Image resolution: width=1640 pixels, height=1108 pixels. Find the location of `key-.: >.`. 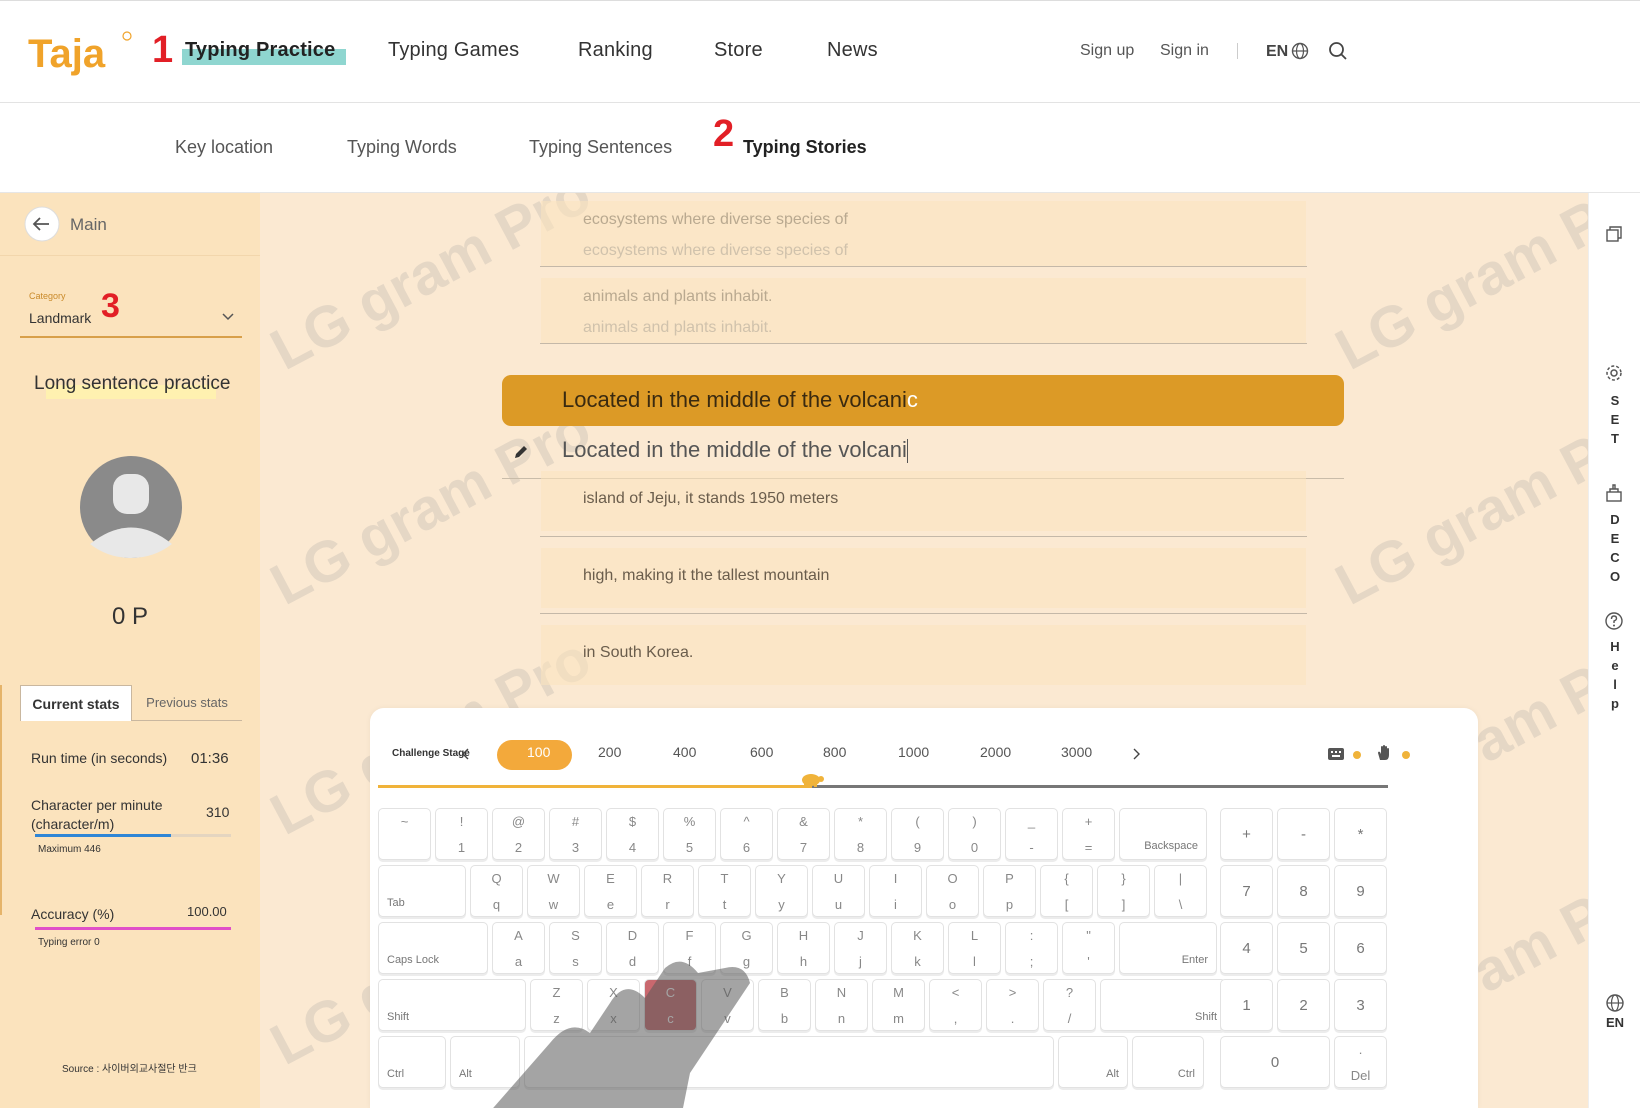

key-.: >. is located at coordinates (1012, 1005).